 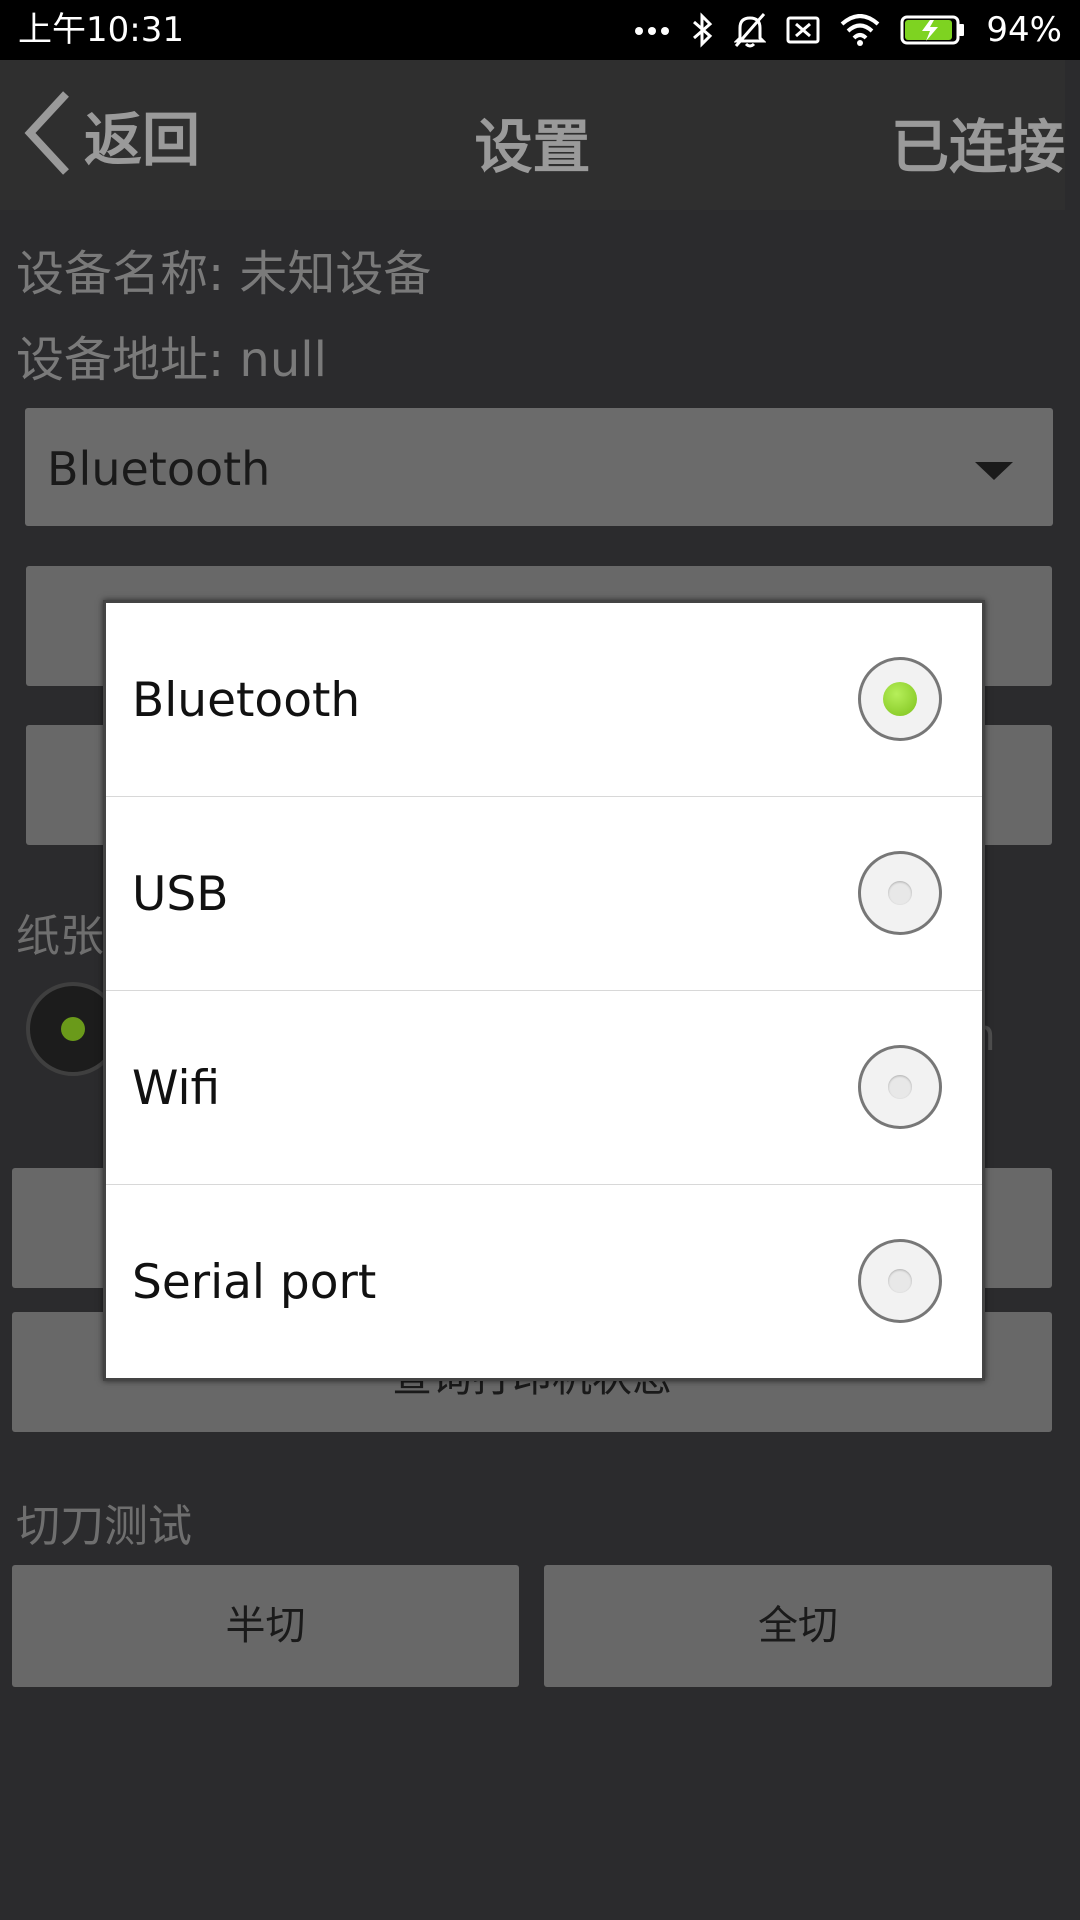 I want to click on app-bar: 返回 设置 已连接, so click(x=532, y=135).